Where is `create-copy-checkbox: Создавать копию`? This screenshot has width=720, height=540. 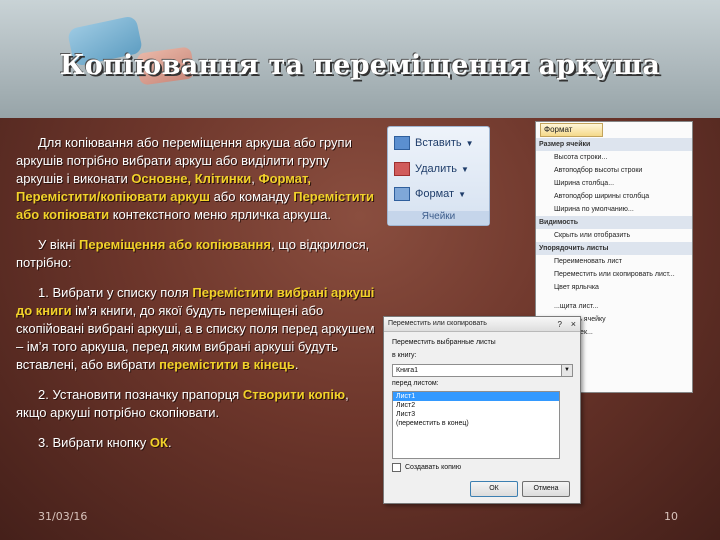 create-copy-checkbox: Создавать копию is located at coordinates (426, 467).